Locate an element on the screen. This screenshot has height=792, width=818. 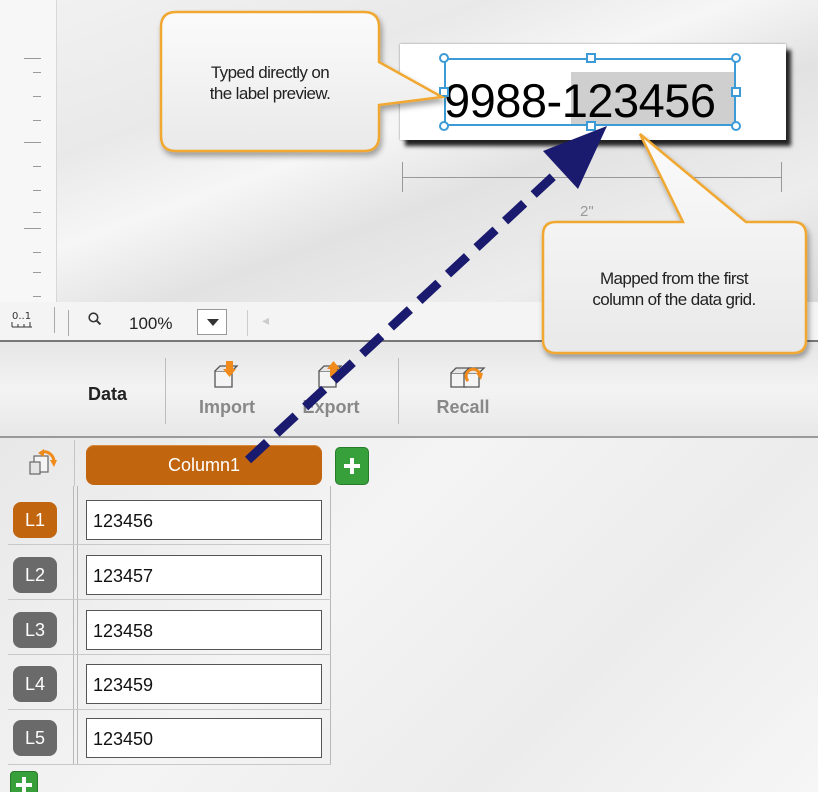
callout-typed-line2: the label preview. is located at coordinates (270, 93).